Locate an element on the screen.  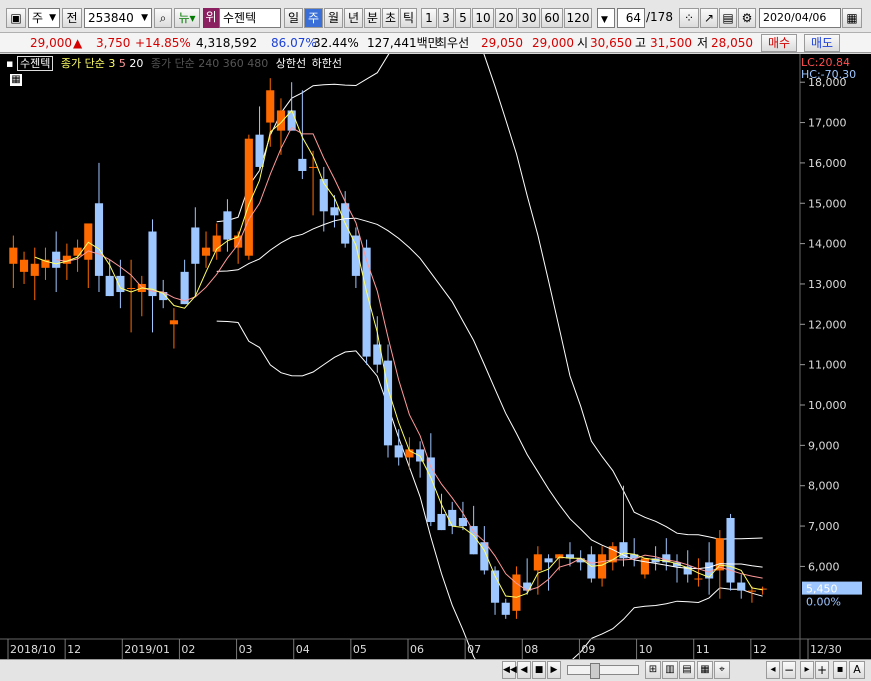
tab-day: 일 is located at coordinates (293, 18).